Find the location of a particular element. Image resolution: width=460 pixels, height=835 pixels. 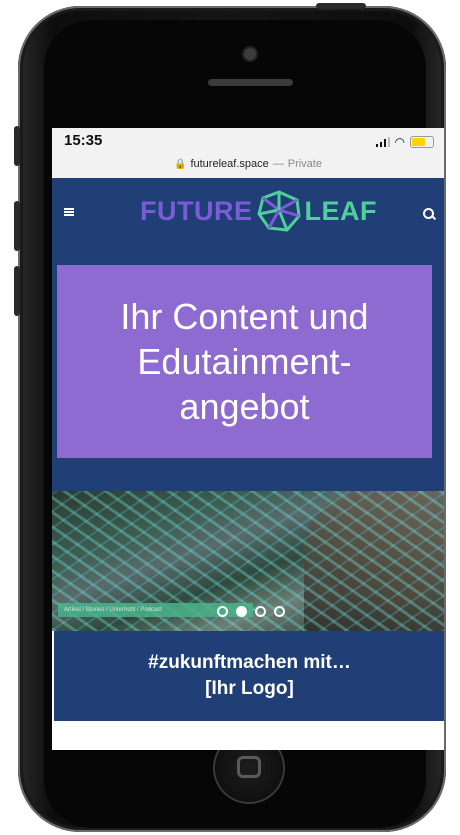

hero-line-1: Ihr Content und is located at coordinates (244, 316).